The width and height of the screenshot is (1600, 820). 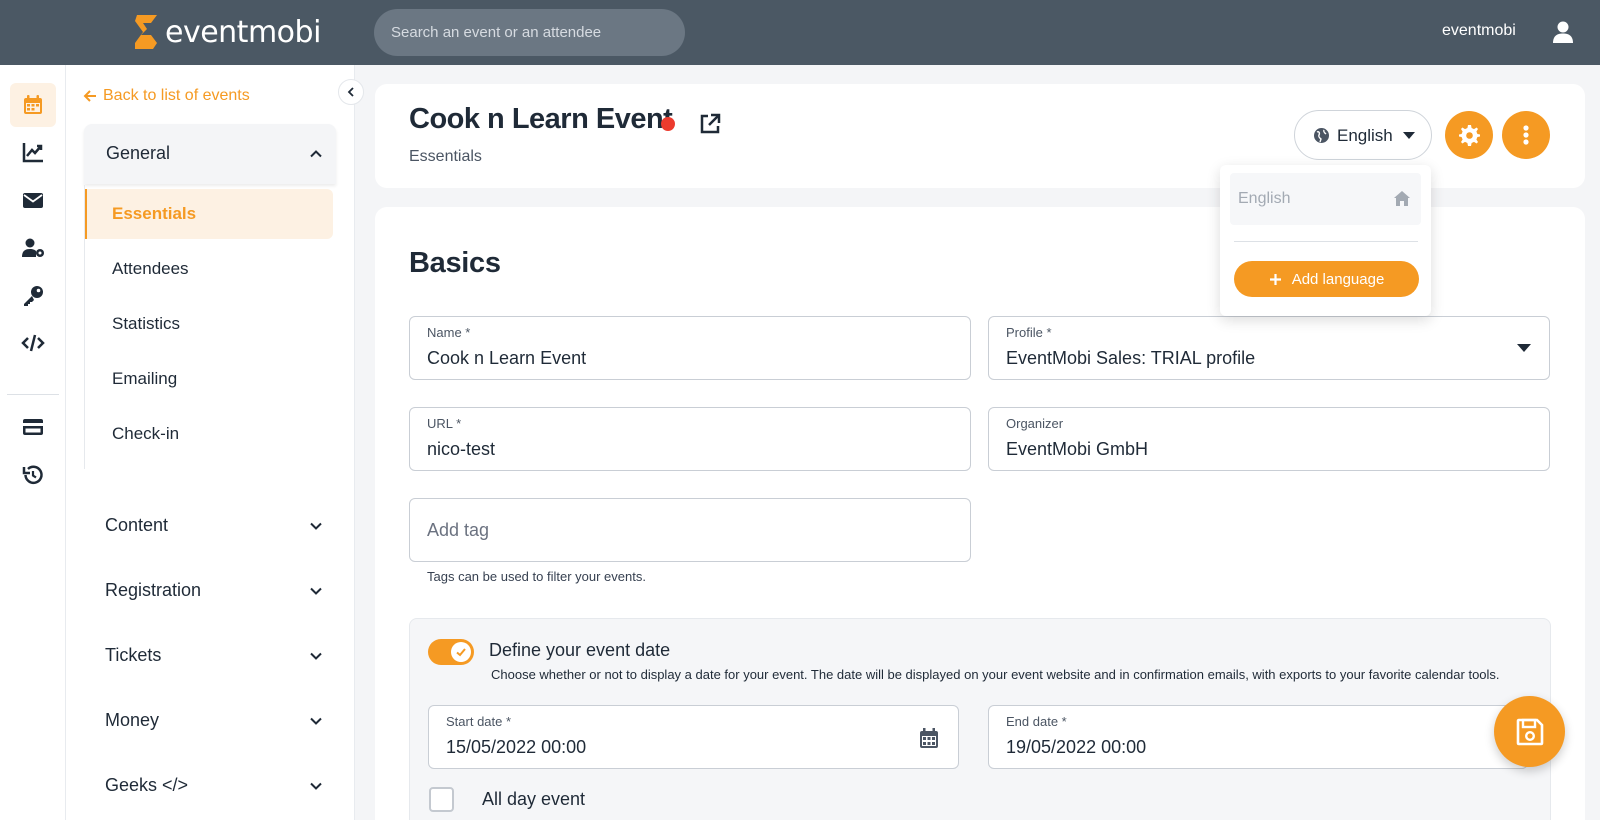 I want to click on event-title: Cook n Learn Event, so click(x=541, y=119).